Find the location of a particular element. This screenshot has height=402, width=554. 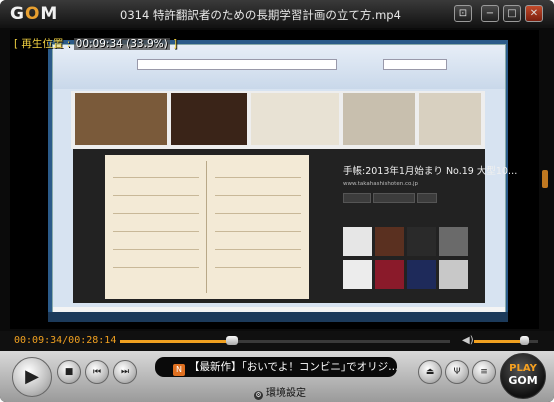

notebook-image is located at coordinates (207, 227).